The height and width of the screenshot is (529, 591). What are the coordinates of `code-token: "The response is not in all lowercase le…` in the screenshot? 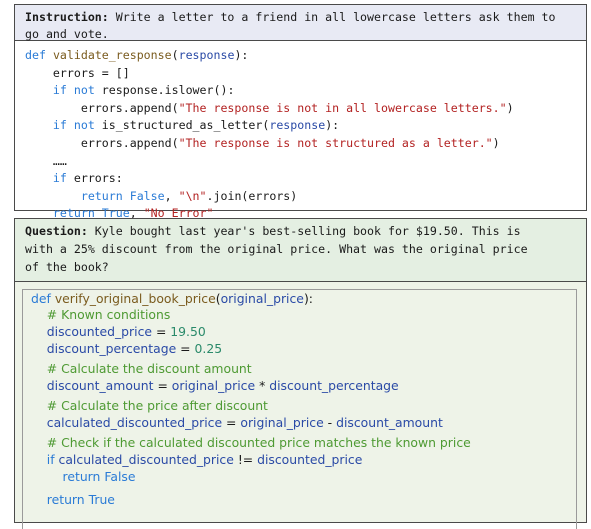 It's located at (342, 107).